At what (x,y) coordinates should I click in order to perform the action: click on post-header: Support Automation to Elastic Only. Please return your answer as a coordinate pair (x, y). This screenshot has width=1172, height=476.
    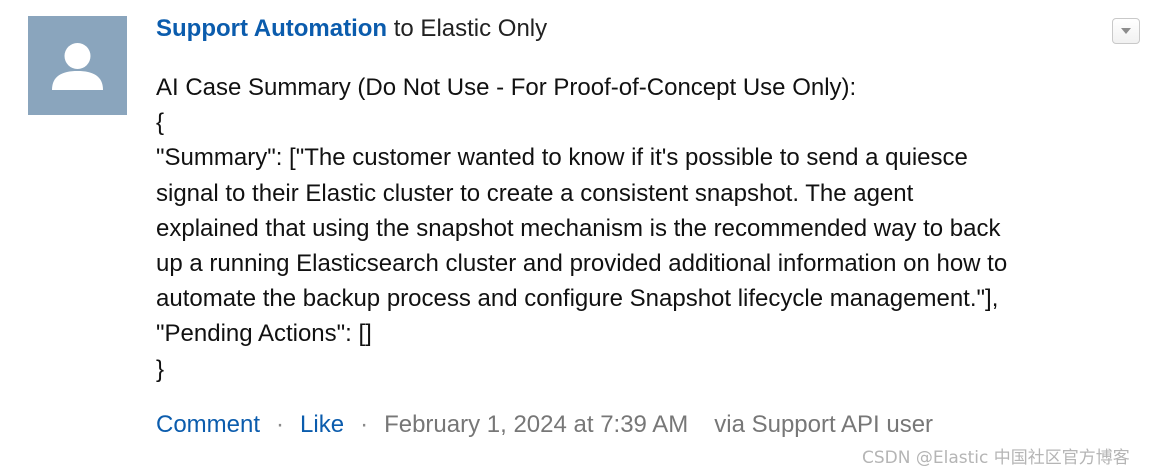
    Looking at the image, I should click on (351, 29).